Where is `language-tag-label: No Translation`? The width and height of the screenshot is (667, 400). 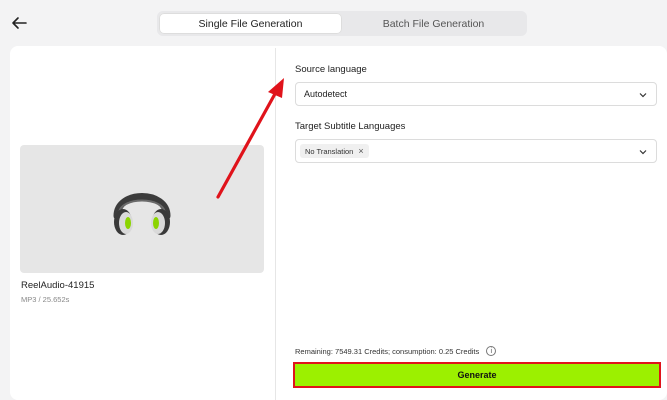
language-tag-label: No Translation is located at coordinates (329, 151).